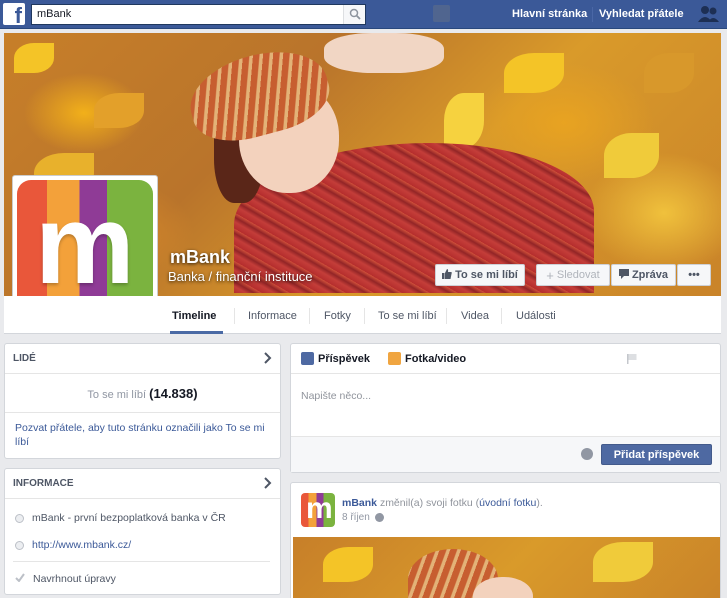  Describe the element at coordinates (240, 276) in the screenshot. I see `page-category: Banka / finanční instituce` at that location.